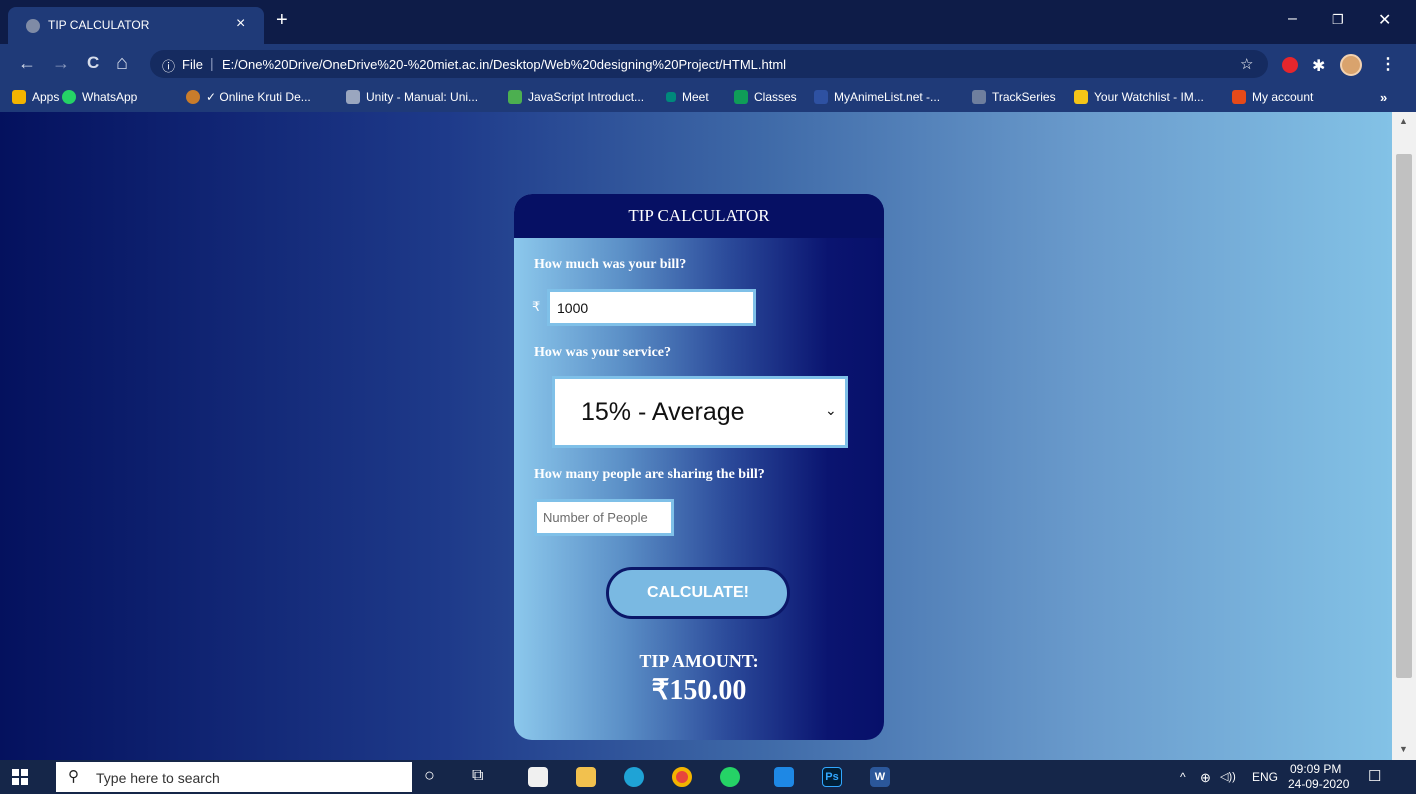 The height and width of the screenshot is (794, 1416). Describe the element at coordinates (1383, 97) in the screenshot. I see `bookmarks-overflow-icon: »` at that location.